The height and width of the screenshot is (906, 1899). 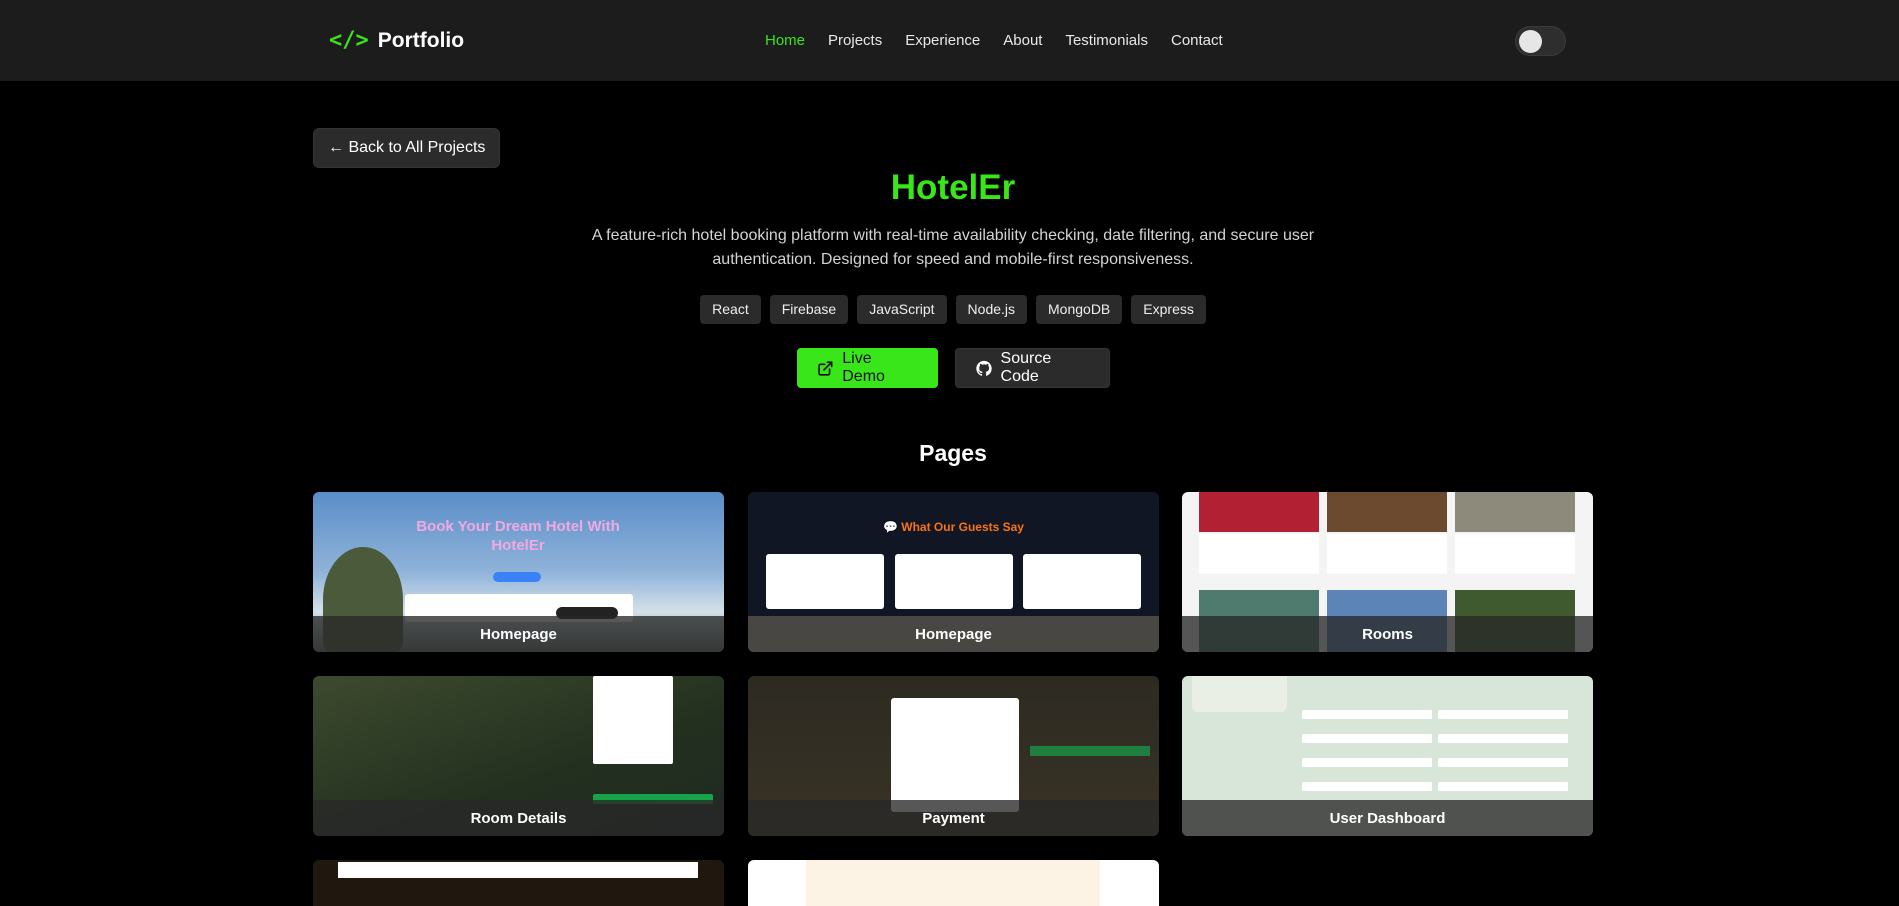 What do you see at coordinates (421, 40) in the screenshot?
I see `brand-name: Portfolio` at bounding box center [421, 40].